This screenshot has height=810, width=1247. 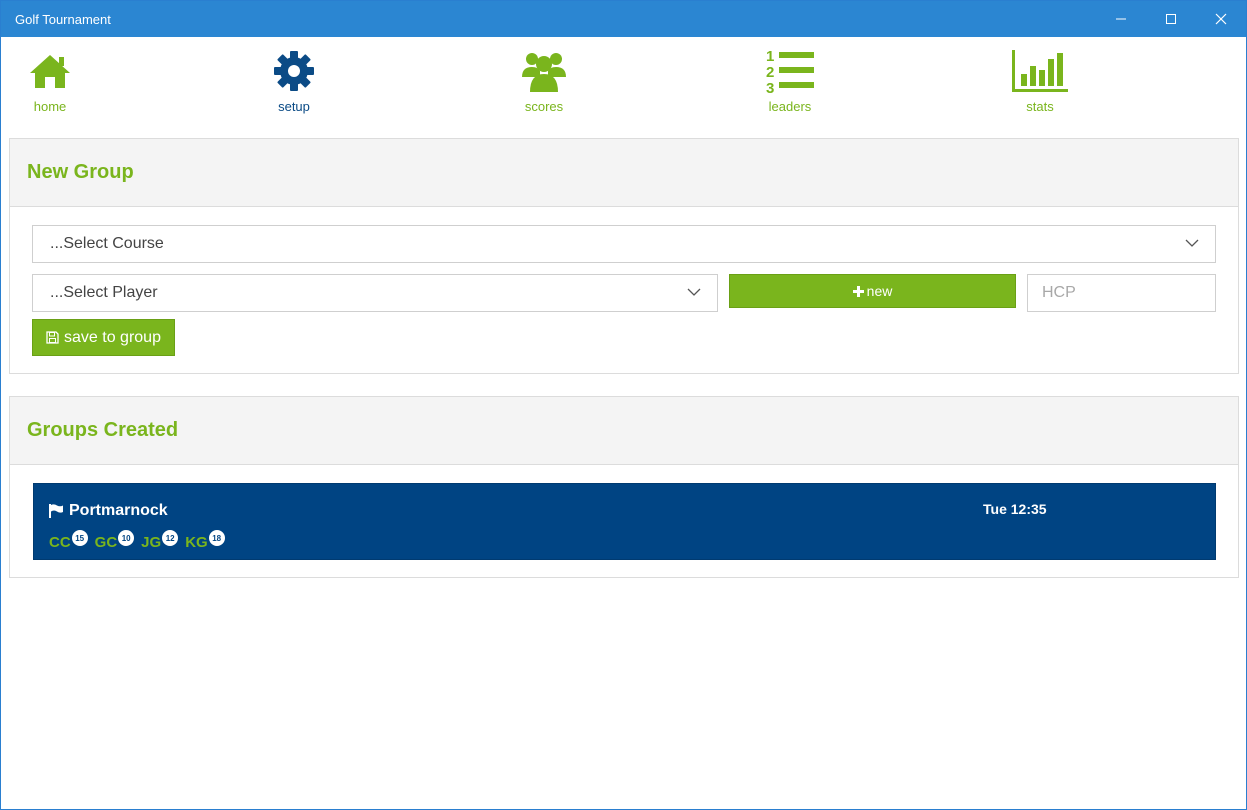 I want to click on player-select-value: ...Select Player, so click(x=104, y=292).